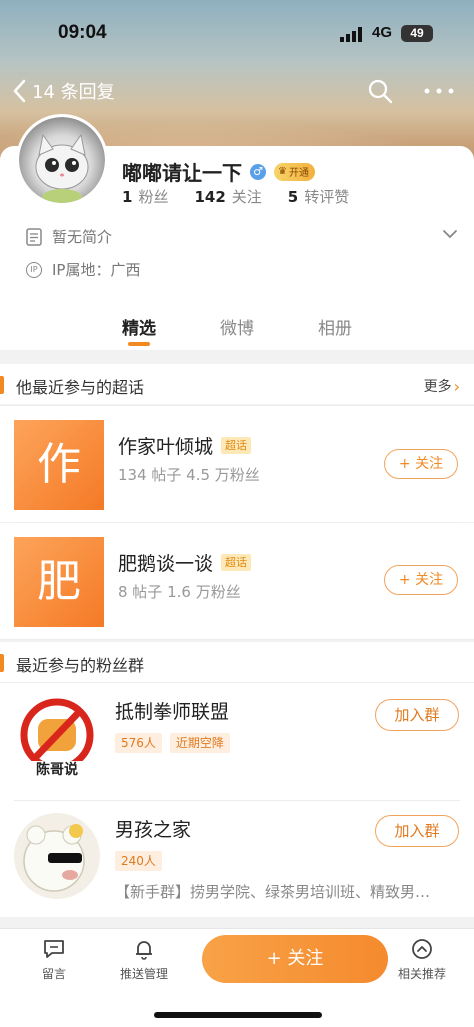 The image size is (474, 1027). I want to click on fan-groups-header: 最近参与的粉丝群, so click(237, 662).